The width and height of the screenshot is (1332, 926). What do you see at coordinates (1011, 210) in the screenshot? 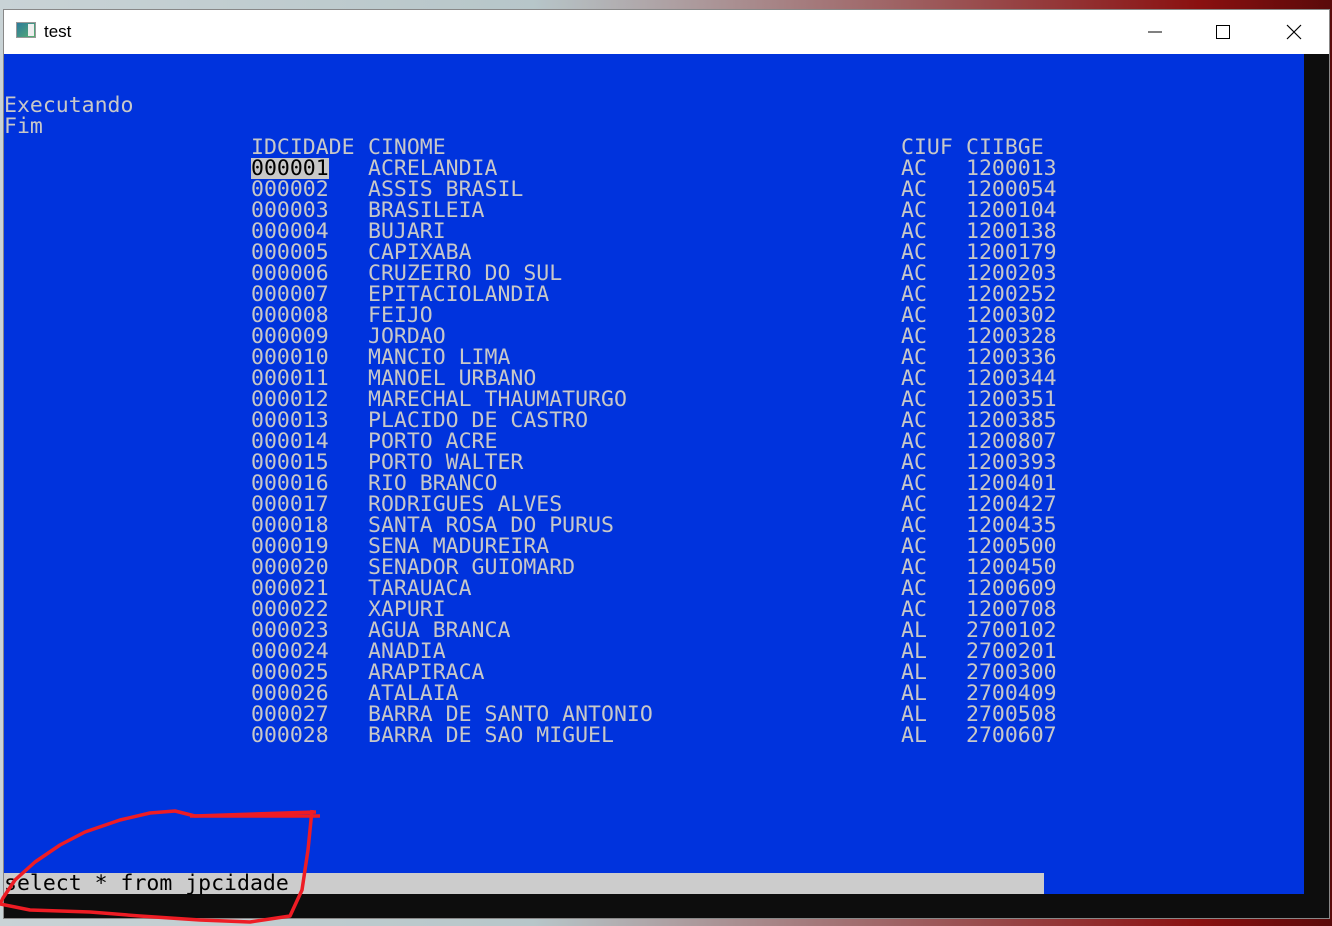
I see `ciibge-cell: 1200104` at bounding box center [1011, 210].